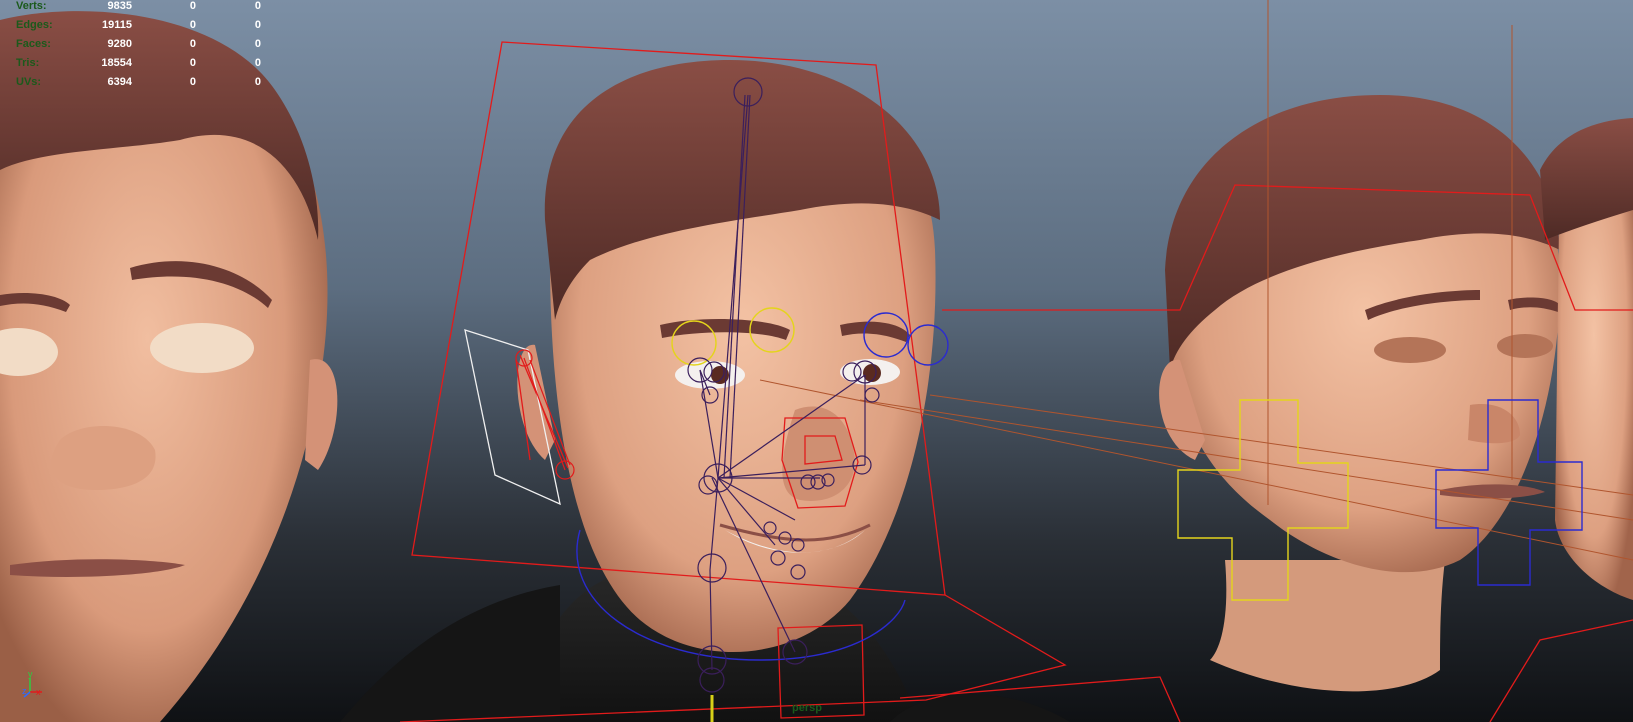 Image resolution: width=1633 pixels, height=722 pixels. What do you see at coordinates (29, 82) in the screenshot?
I see `hud-label: UVs:` at bounding box center [29, 82].